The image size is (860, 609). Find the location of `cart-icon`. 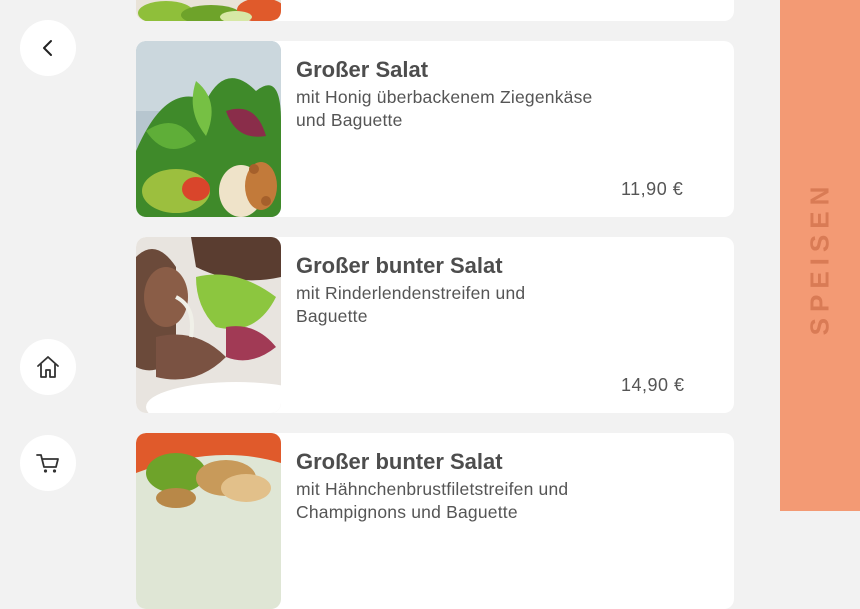

cart-icon is located at coordinates (47, 463).